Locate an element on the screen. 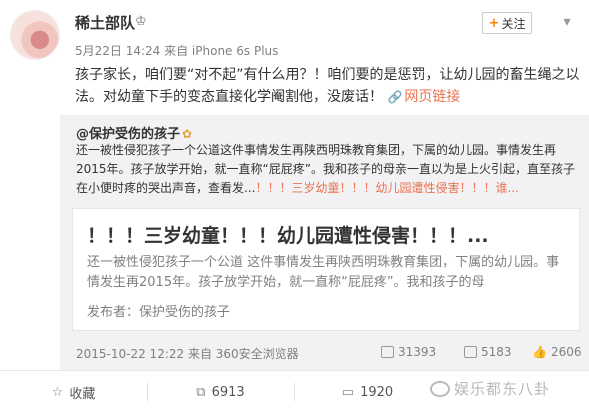  comment-count: 1920 is located at coordinates (377, 392).